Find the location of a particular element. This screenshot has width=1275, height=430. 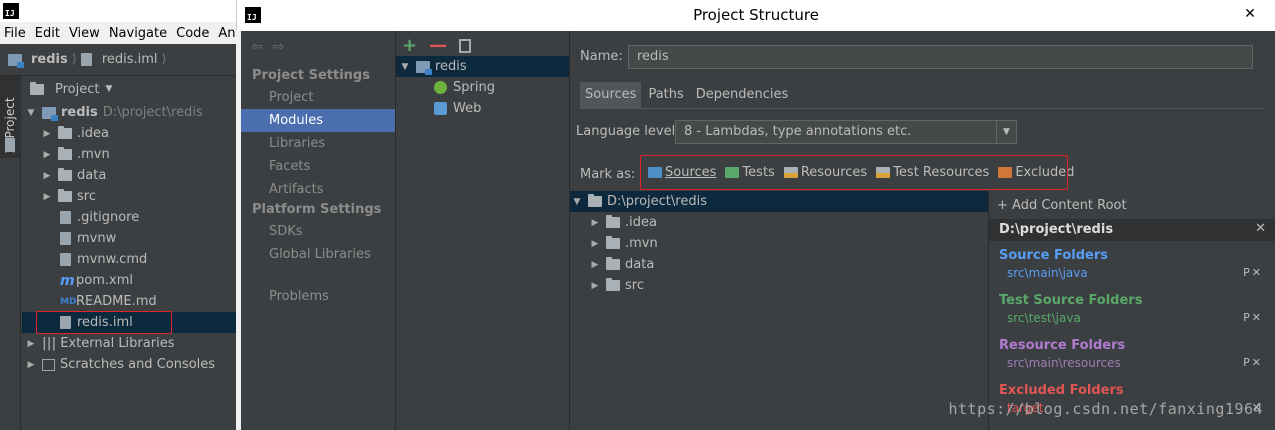

add-module-icon: + is located at coordinates (409, 45).